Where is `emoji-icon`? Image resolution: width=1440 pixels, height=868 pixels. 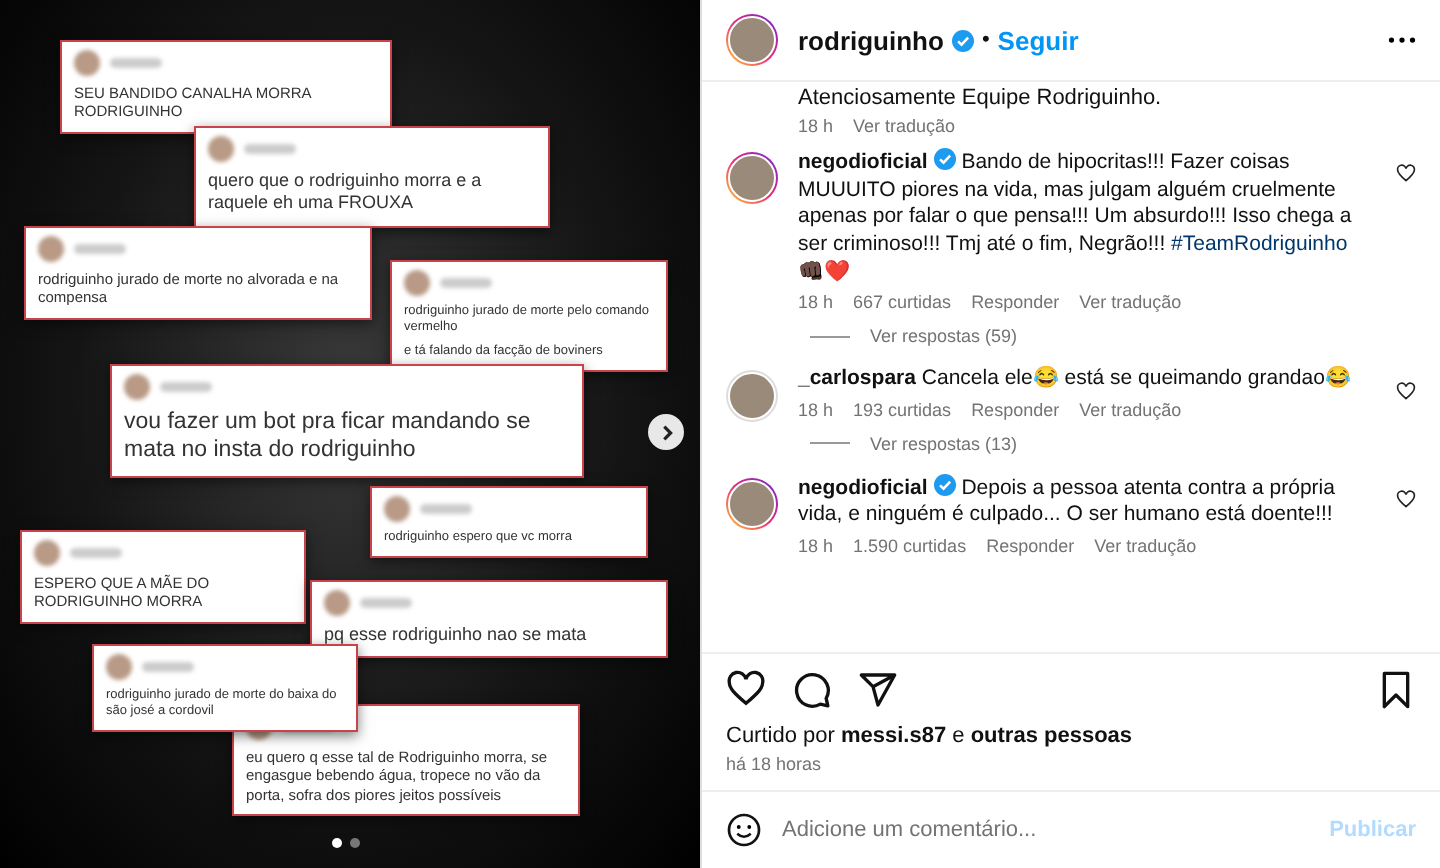 emoji-icon is located at coordinates (744, 830).